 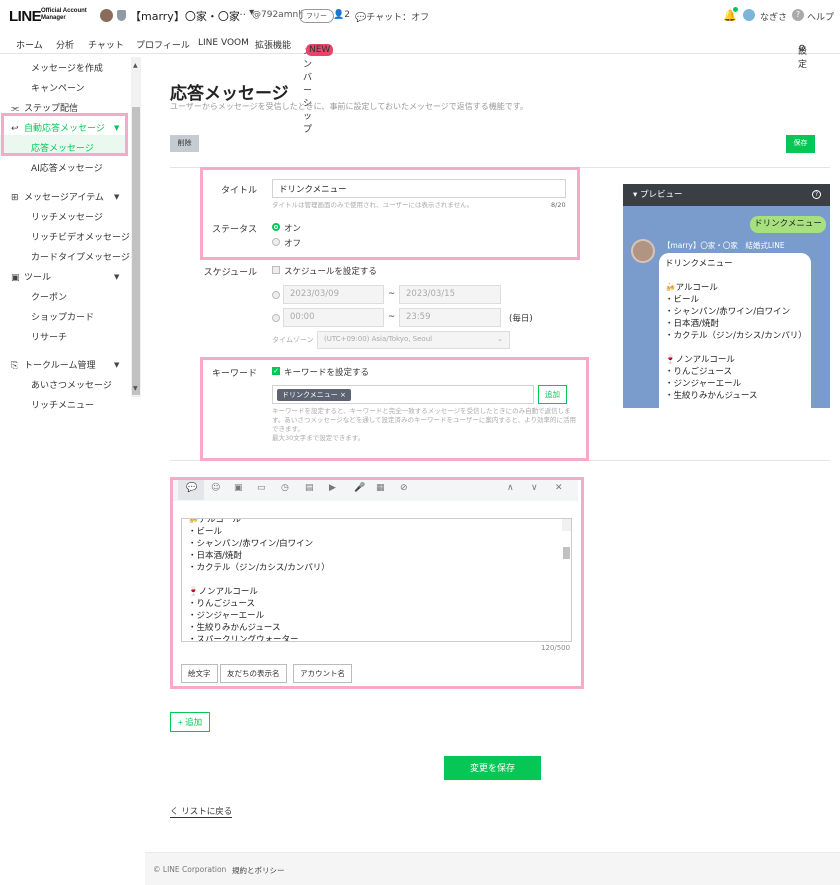 What do you see at coordinates (199, 673) in the screenshot?
I see `emoji-button: 絵文字` at bounding box center [199, 673].